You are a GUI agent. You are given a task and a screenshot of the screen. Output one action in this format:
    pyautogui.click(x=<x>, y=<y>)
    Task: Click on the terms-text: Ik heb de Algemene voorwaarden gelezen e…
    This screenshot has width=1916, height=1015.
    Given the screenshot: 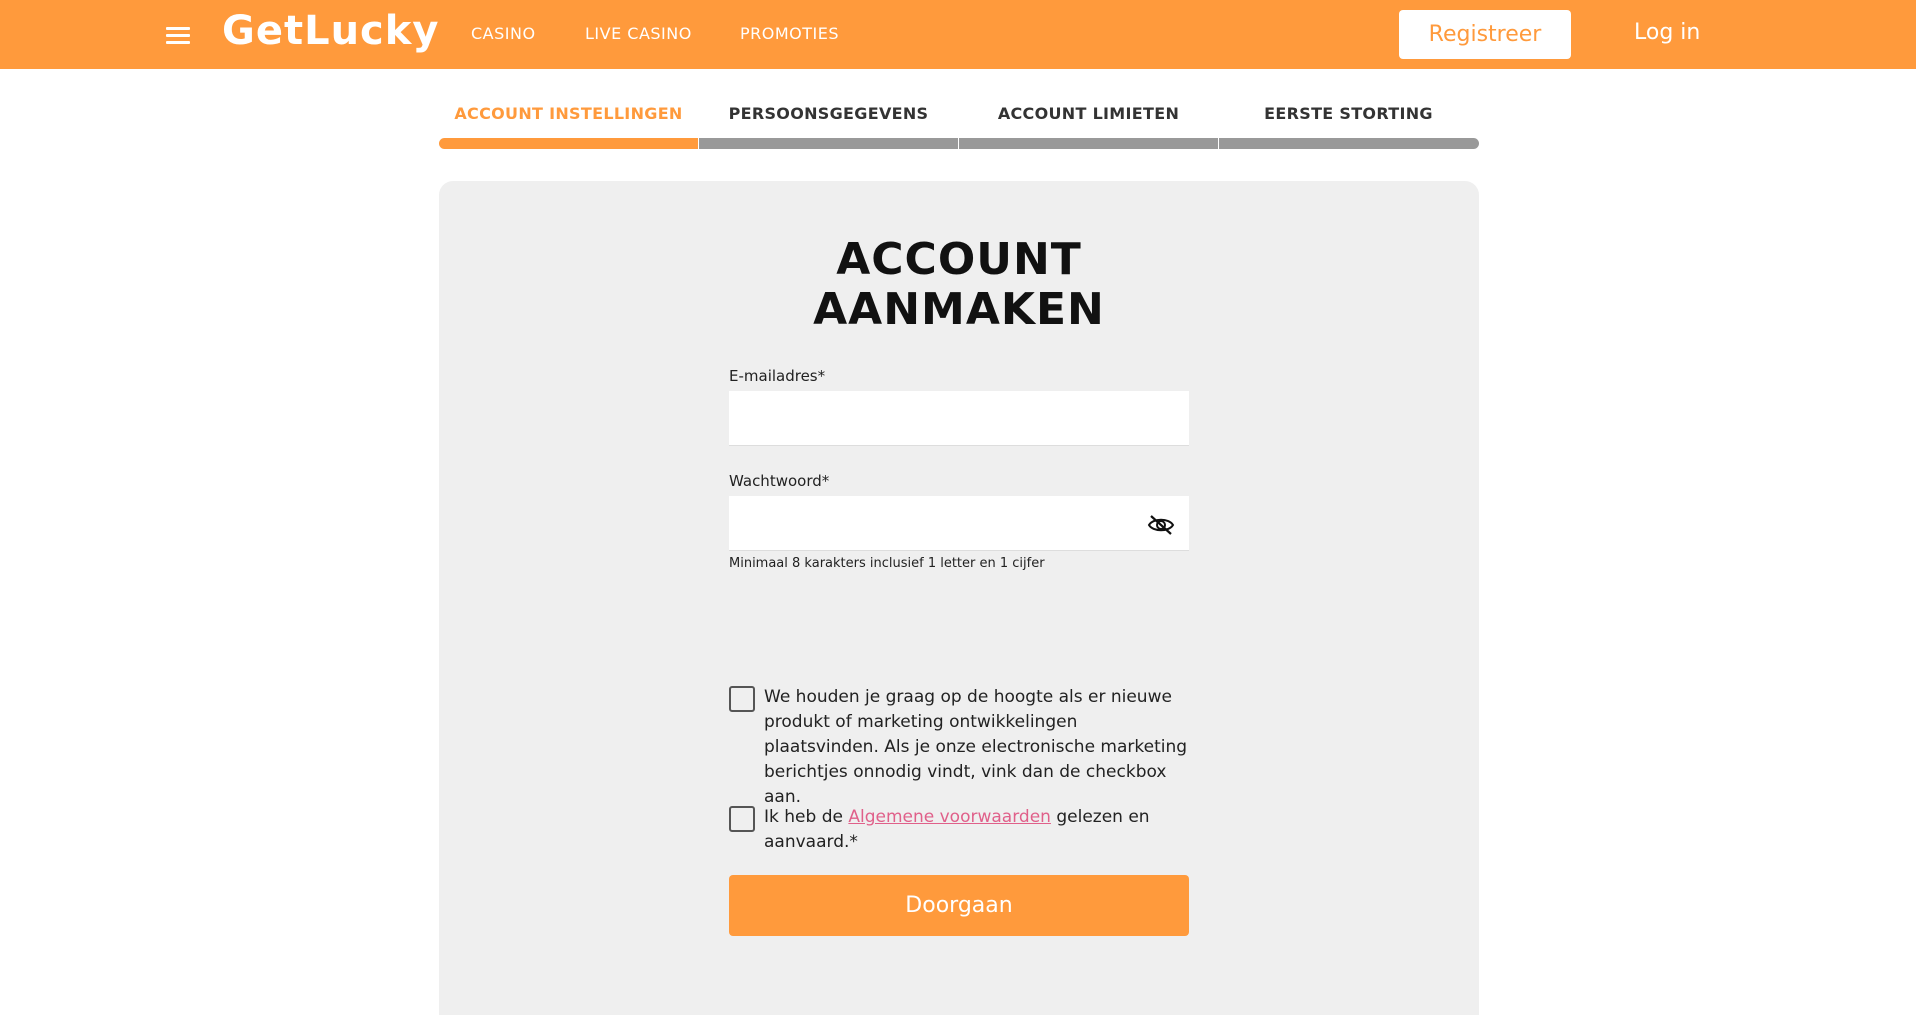 What is the action you would take?
    pyautogui.click(x=979, y=830)
    